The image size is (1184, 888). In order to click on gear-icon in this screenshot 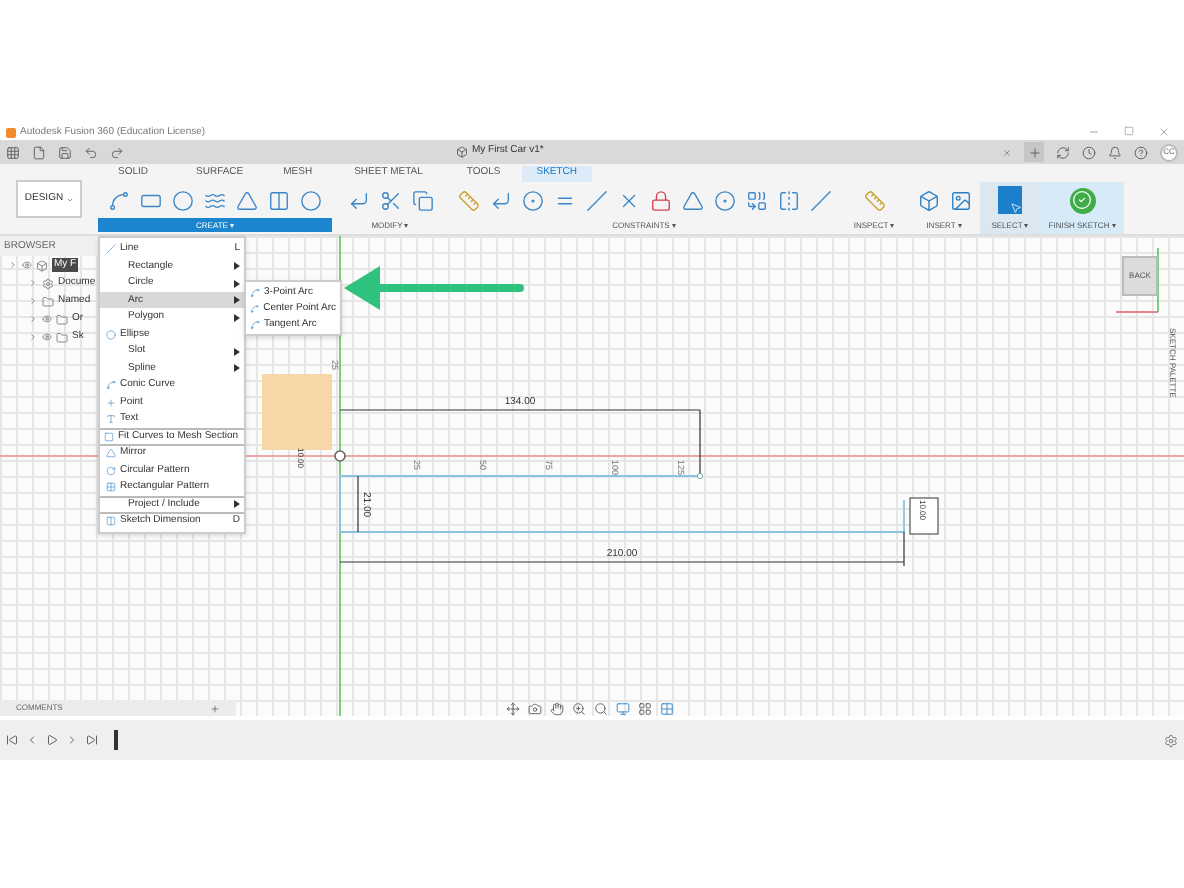, I will do `click(48, 283)`.